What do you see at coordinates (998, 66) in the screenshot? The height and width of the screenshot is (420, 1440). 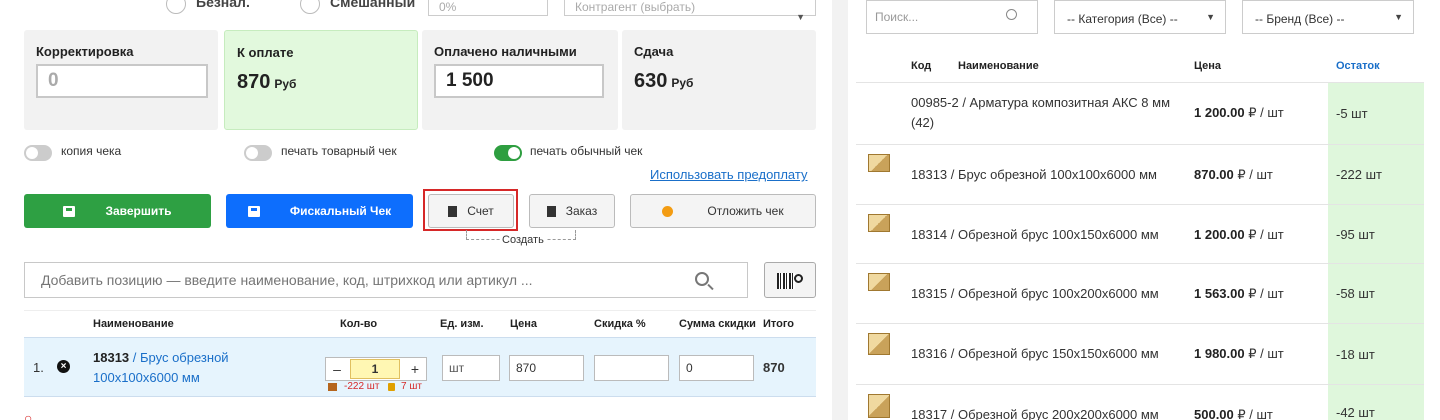 I see `catalog-header-name: Наименование` at bounding box center [998, 66].